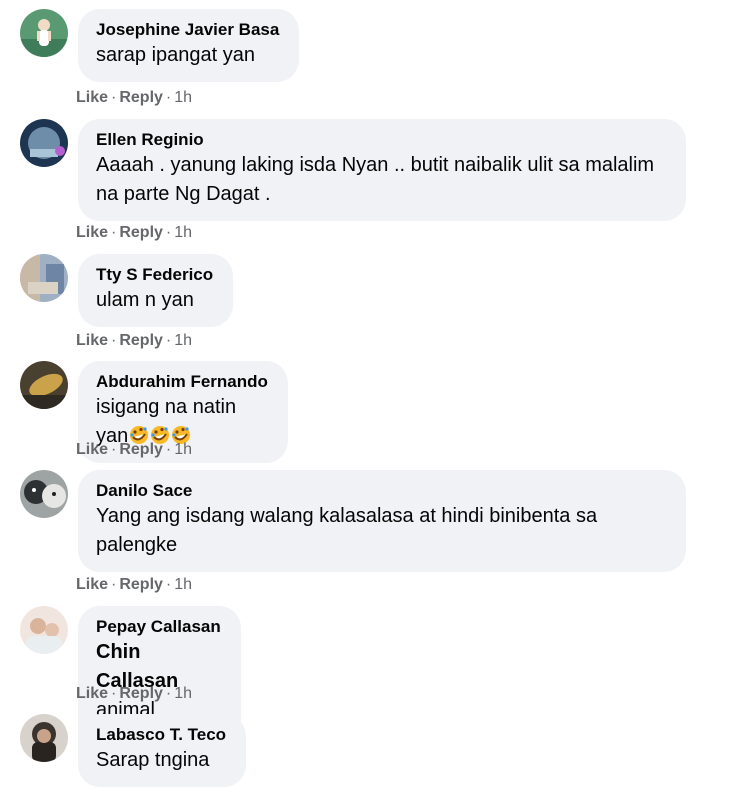 The image size is (750, 787). I want to click on comment-author: Danilo Sace, so click(381, 491).